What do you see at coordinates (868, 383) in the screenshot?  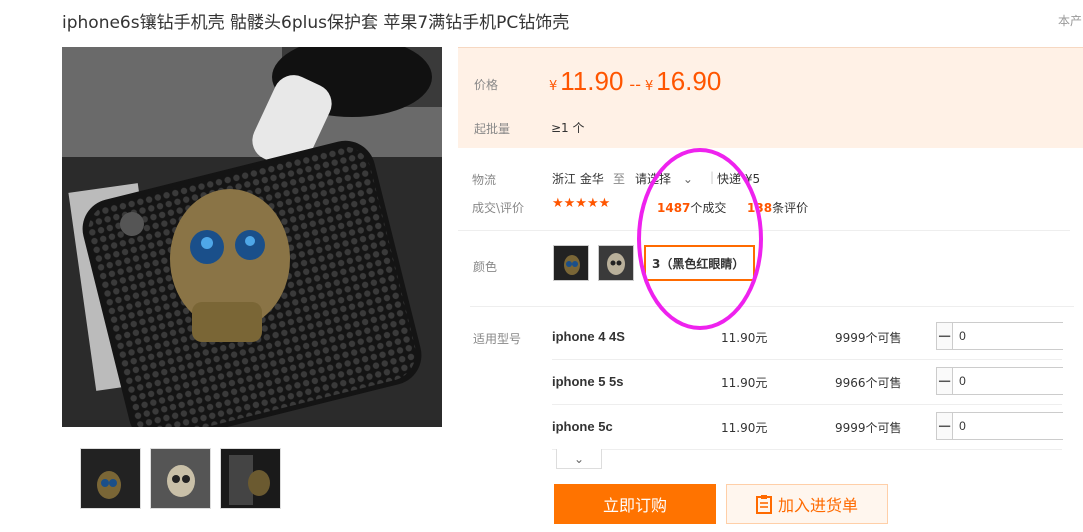 I see `model-stock: 9966个可售` at bounding box center [868, 383].